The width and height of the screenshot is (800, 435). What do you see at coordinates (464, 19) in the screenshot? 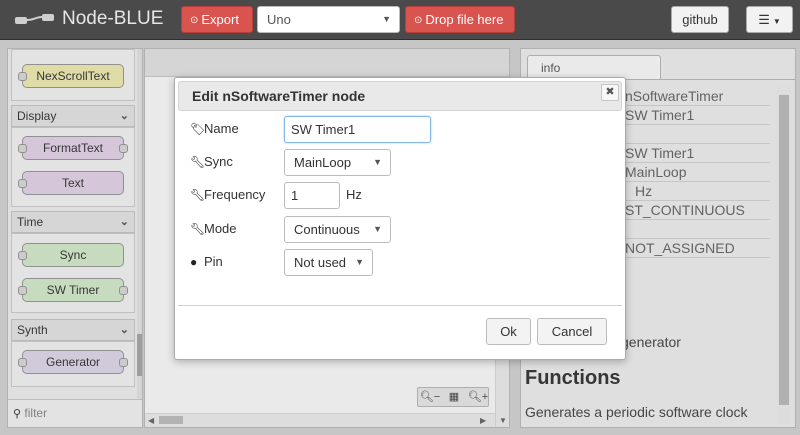
I see `drop-file-label: Drop file here` at bounding box center [464, 19].